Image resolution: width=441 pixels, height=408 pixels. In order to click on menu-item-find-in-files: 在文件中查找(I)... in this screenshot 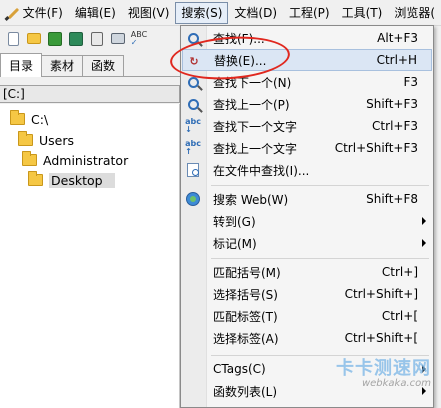, I will do `click(307, 170)`.